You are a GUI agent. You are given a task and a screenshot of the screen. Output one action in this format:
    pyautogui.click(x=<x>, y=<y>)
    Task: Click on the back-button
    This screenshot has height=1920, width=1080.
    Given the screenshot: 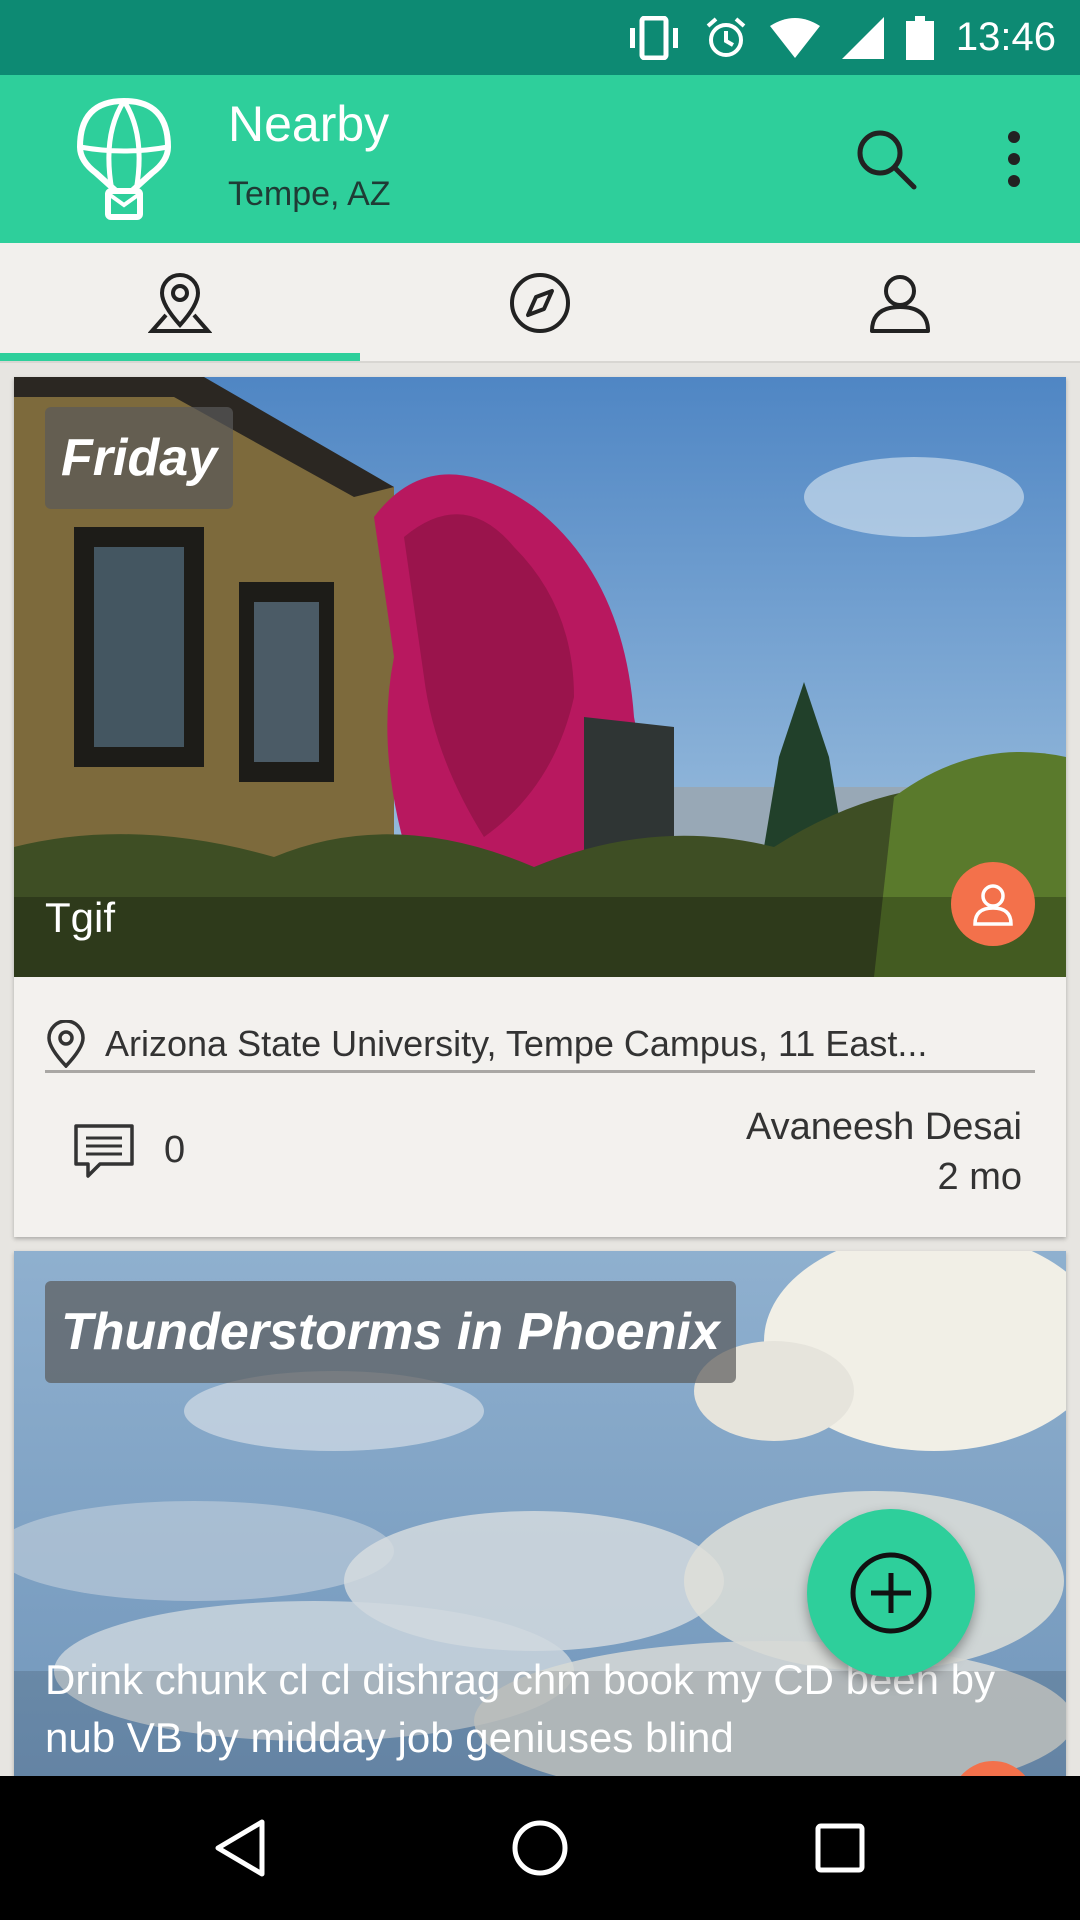 What is the action you would take?
    pyautogui.click(x=240, y=1848)
    